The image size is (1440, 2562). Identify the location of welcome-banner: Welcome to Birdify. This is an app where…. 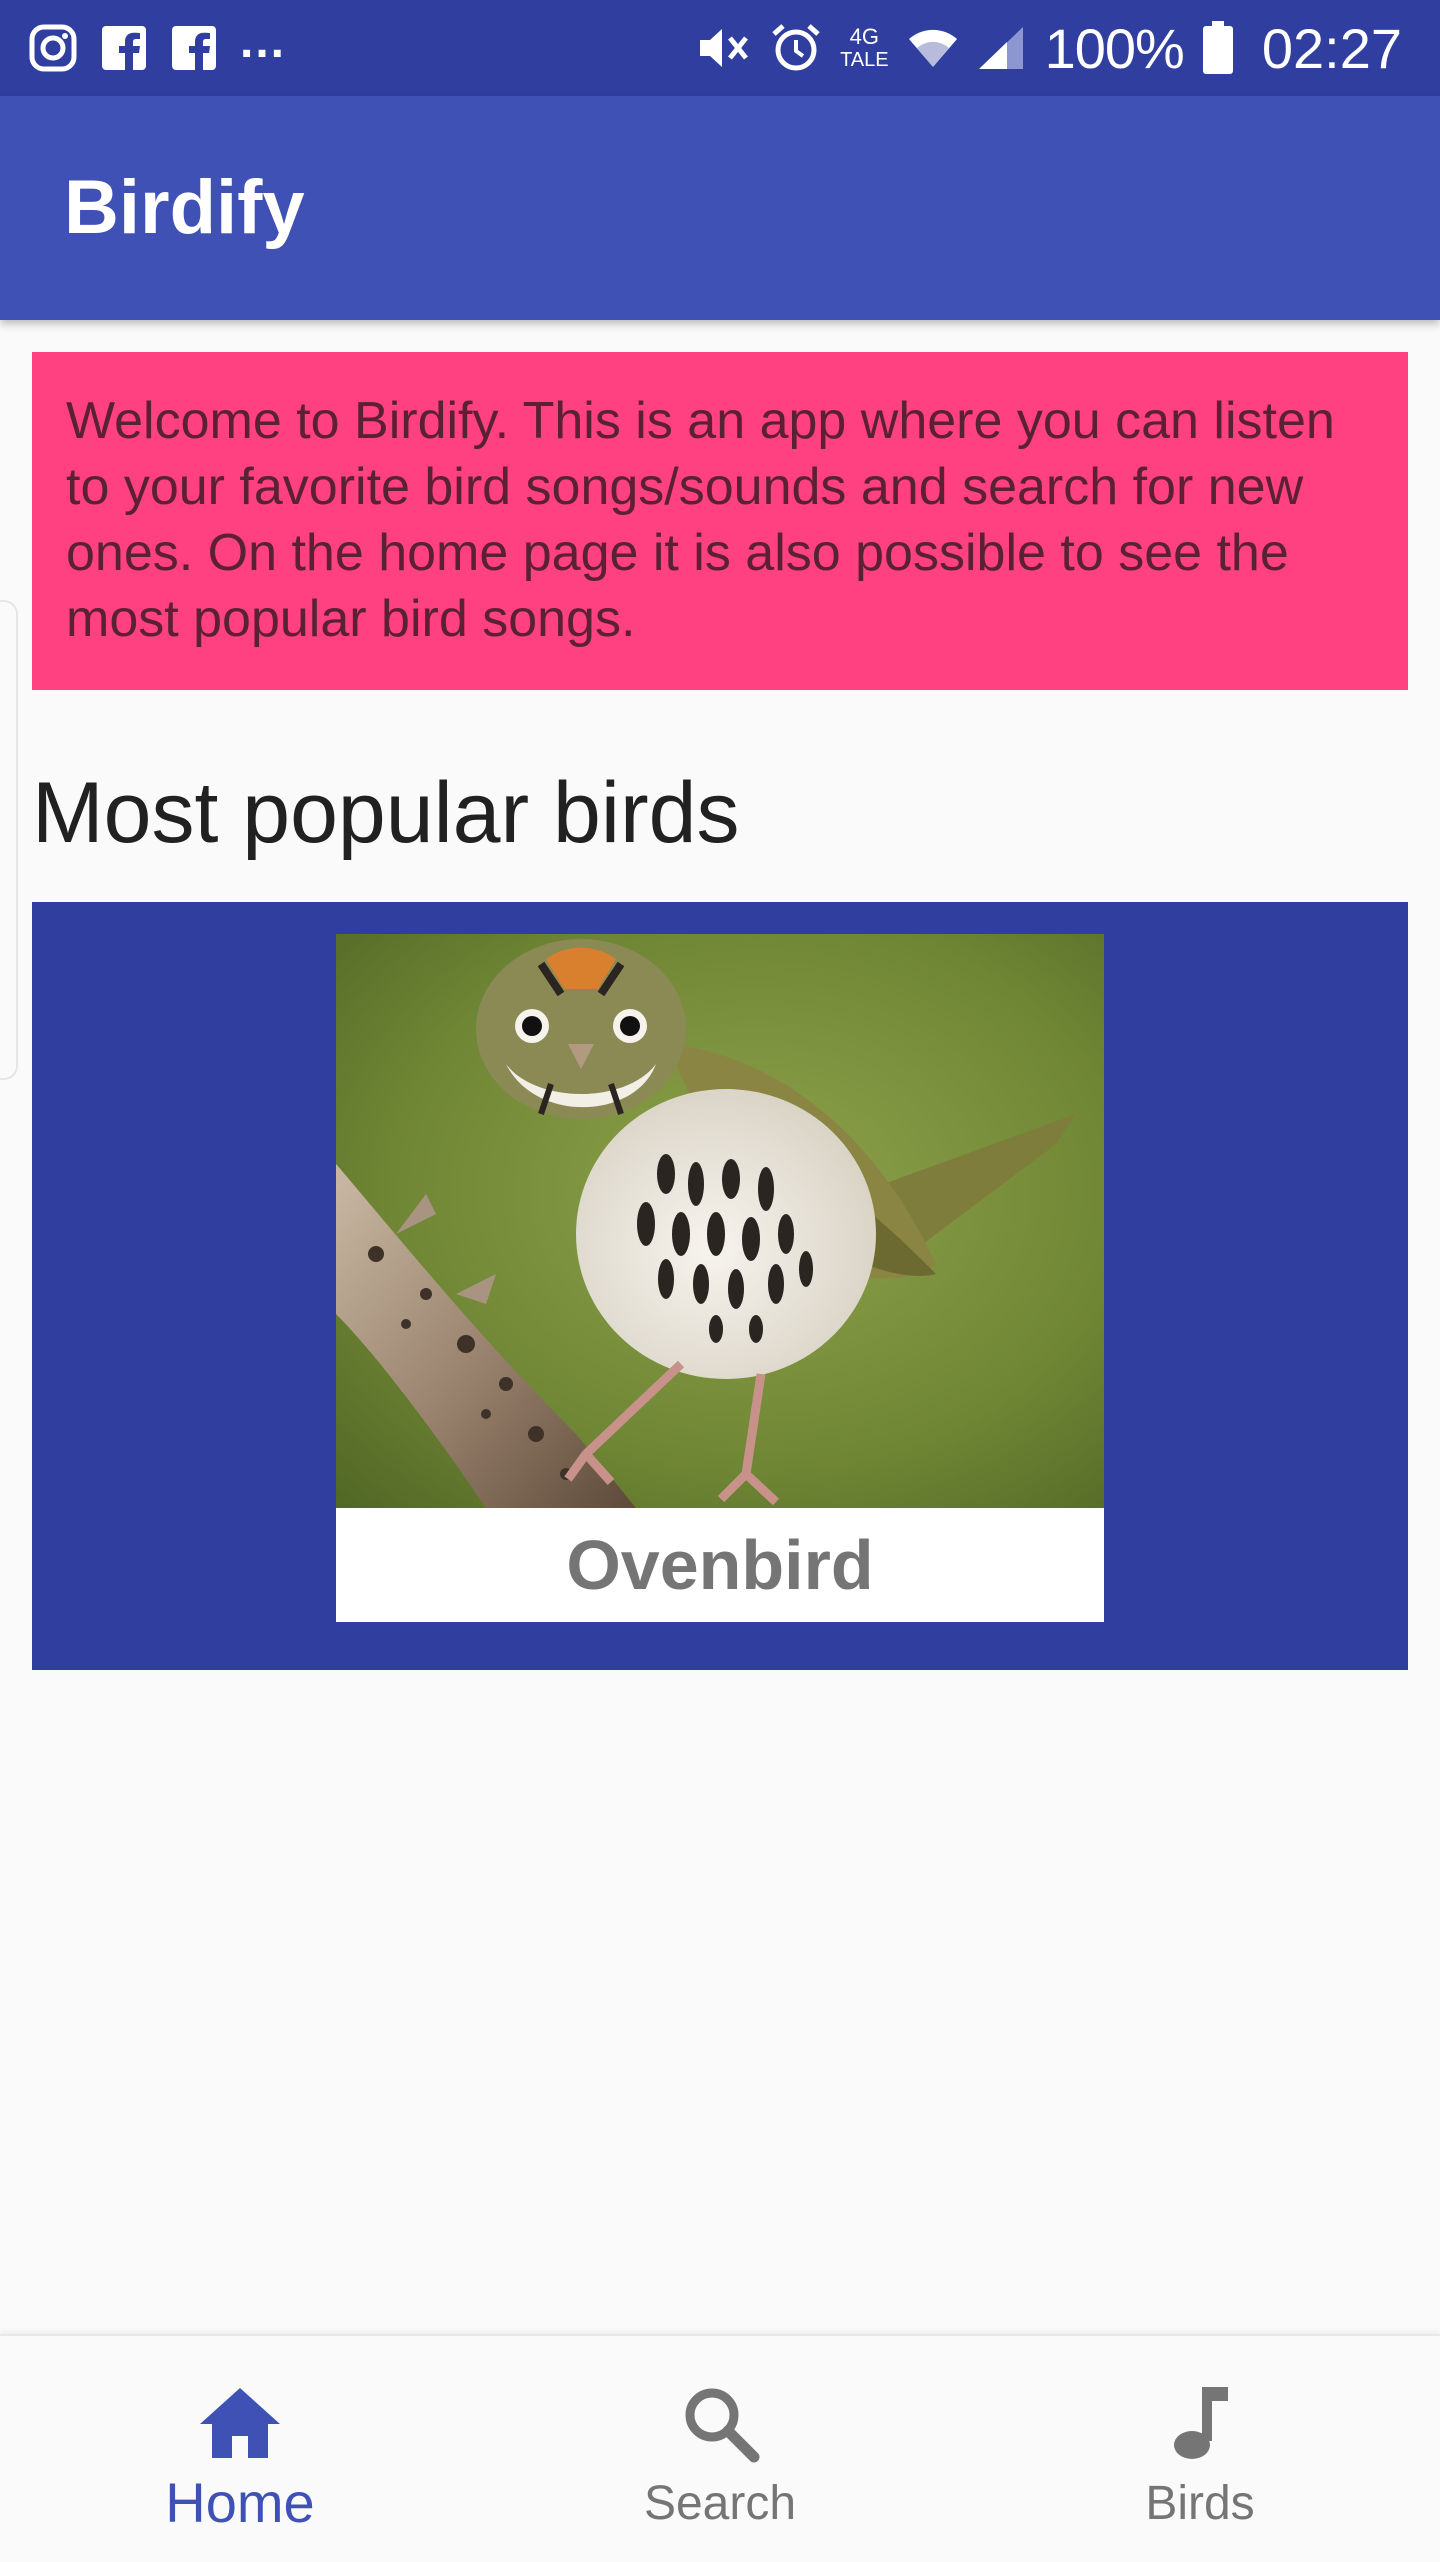
(720, 521).